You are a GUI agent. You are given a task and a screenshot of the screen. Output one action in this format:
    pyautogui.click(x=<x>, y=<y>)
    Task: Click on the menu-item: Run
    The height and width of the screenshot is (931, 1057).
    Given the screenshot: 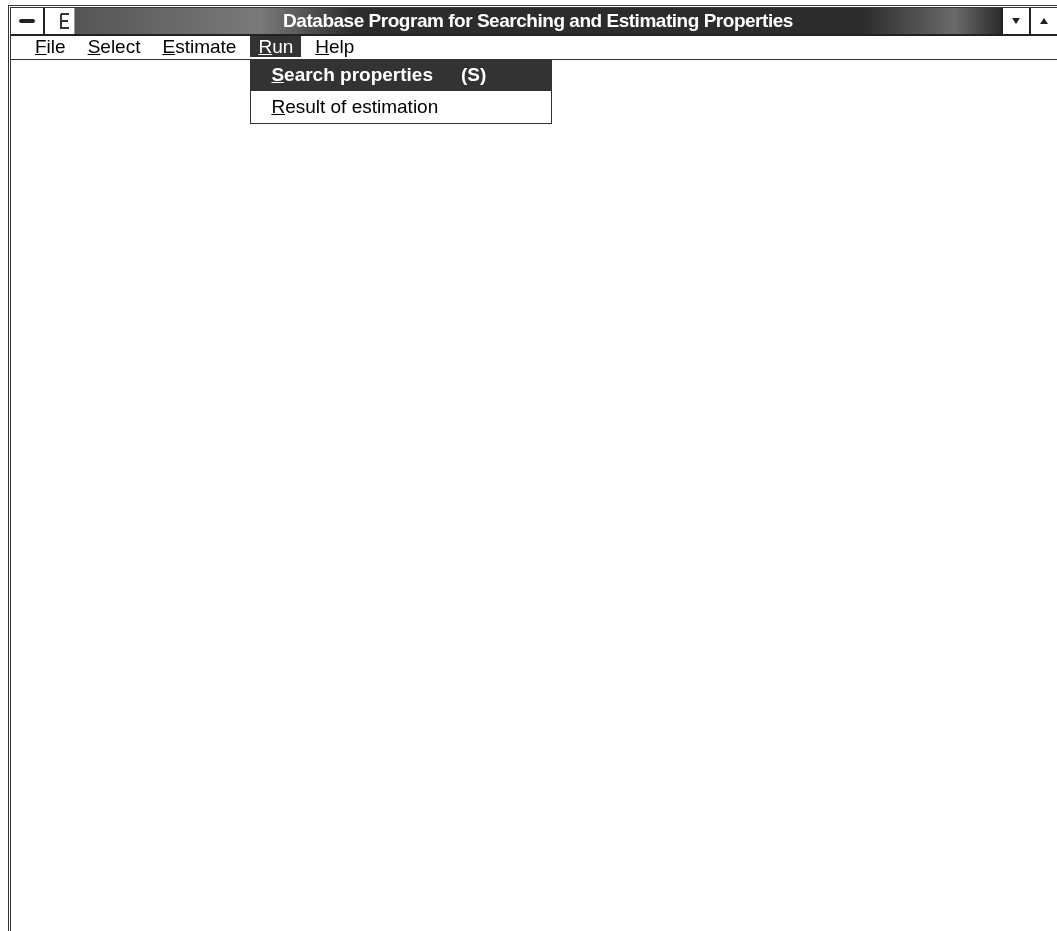 What is the action you would take?
    pyautogui.click(x=276, y=47)
    